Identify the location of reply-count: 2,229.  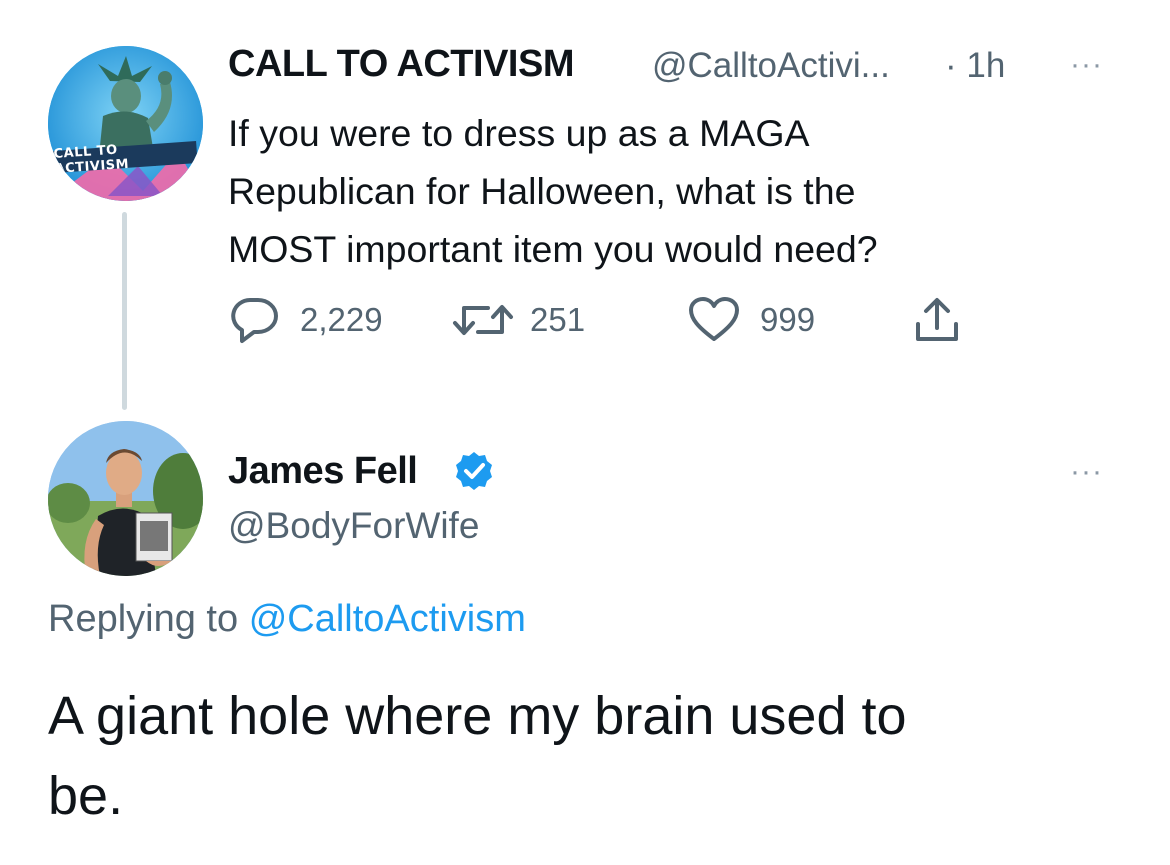
(341, 319).